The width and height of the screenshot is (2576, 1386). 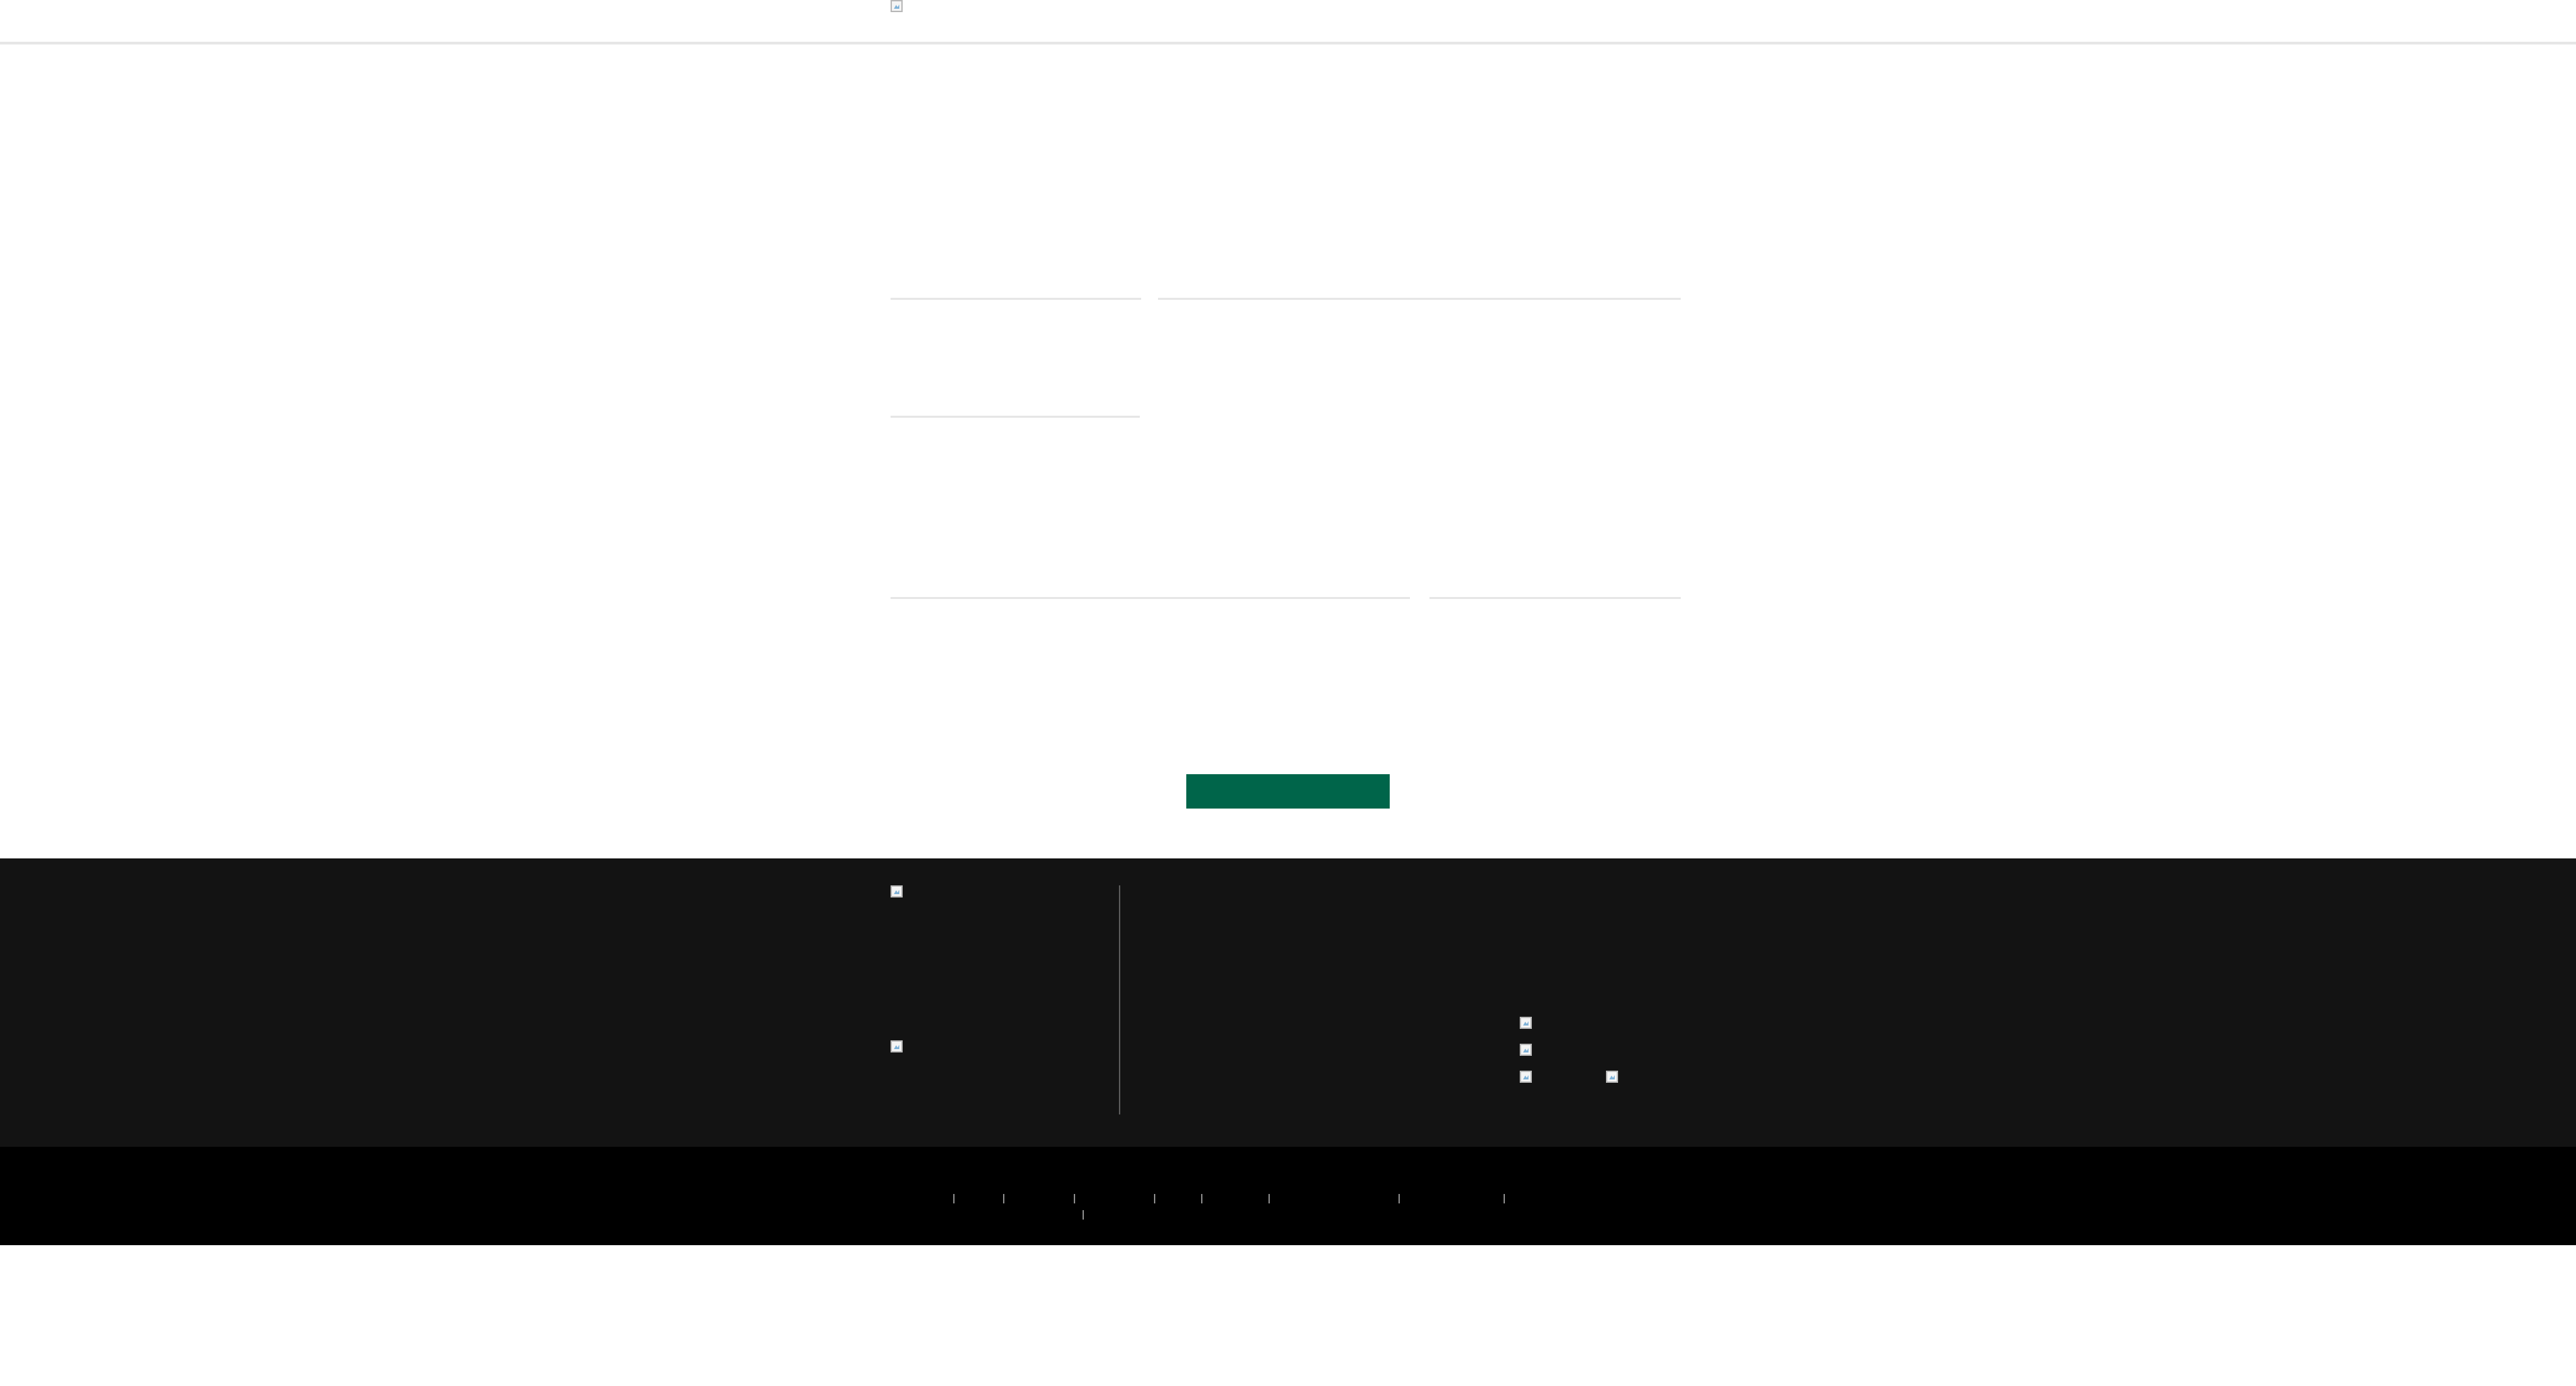 I want to click on app-badge-2-broken-image-icon, so click(x=1526, y=1050).